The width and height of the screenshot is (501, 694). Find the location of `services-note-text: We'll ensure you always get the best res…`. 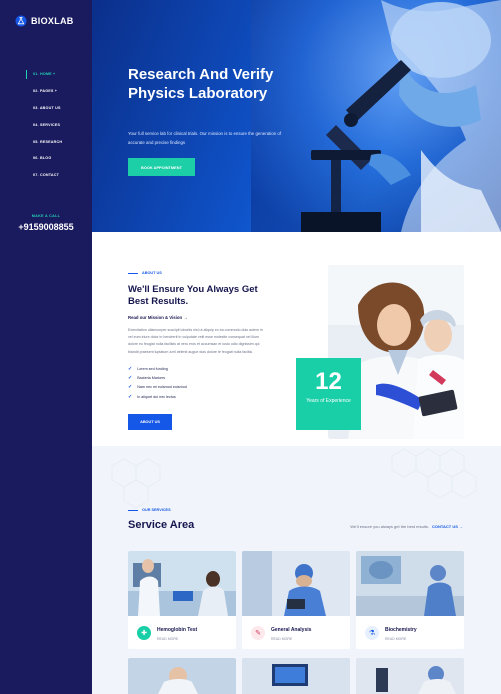

services-note-text: We'll ensure you always get the best res… is located at coordinates (389, 526).